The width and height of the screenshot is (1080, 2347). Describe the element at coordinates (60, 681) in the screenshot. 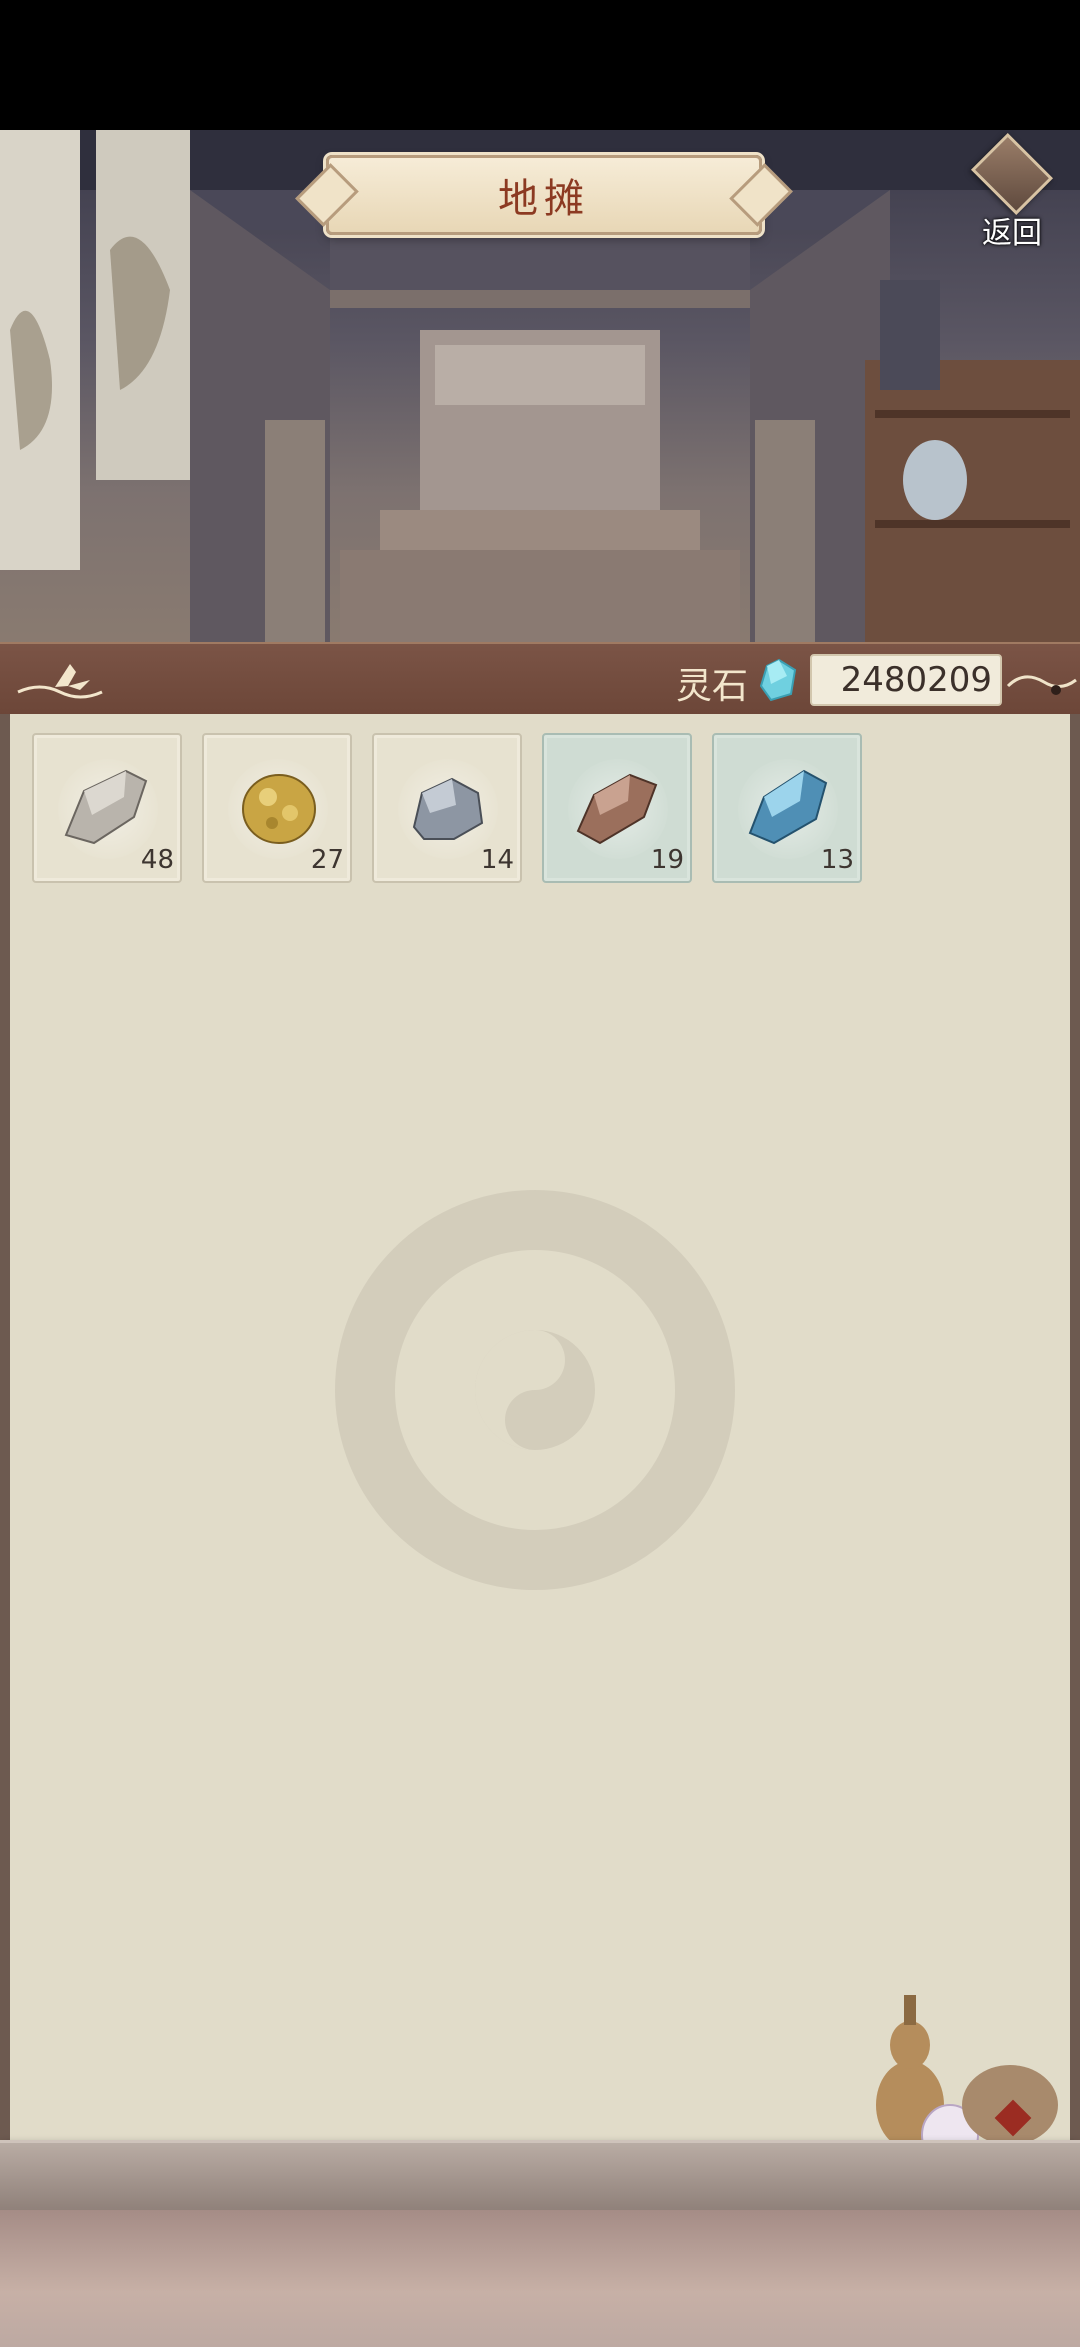

I see `crane-icon` at that location.